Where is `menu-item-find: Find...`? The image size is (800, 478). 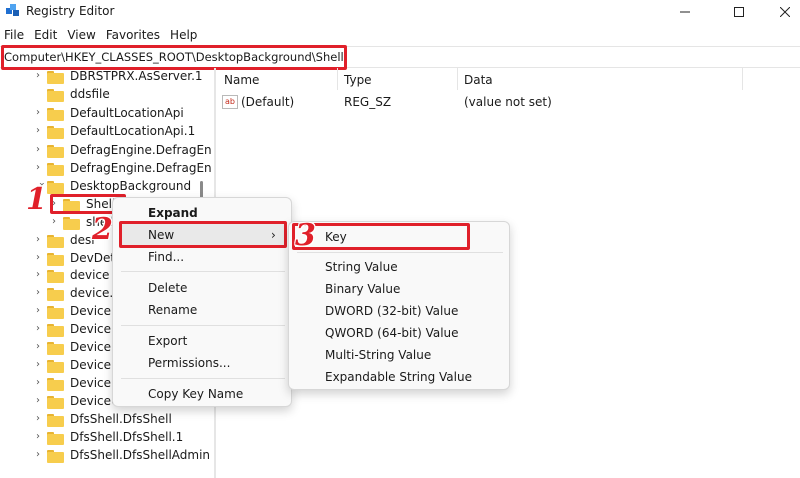 menu-item-find: Find... is located at coordinates (166, 257).